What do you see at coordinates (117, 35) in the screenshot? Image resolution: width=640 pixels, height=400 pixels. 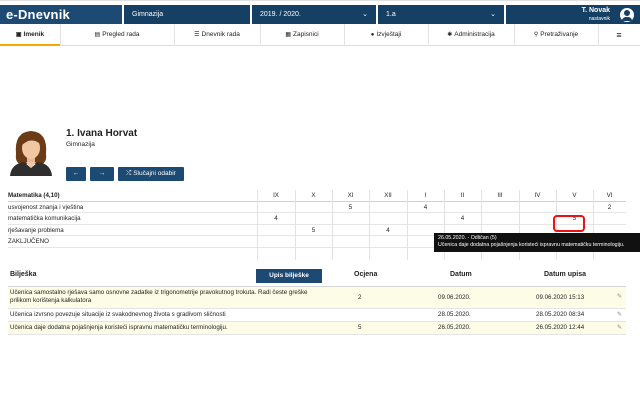 I see `tab-pregled-rada: ▤ Pregled rada` at bounding box center [117, 35].